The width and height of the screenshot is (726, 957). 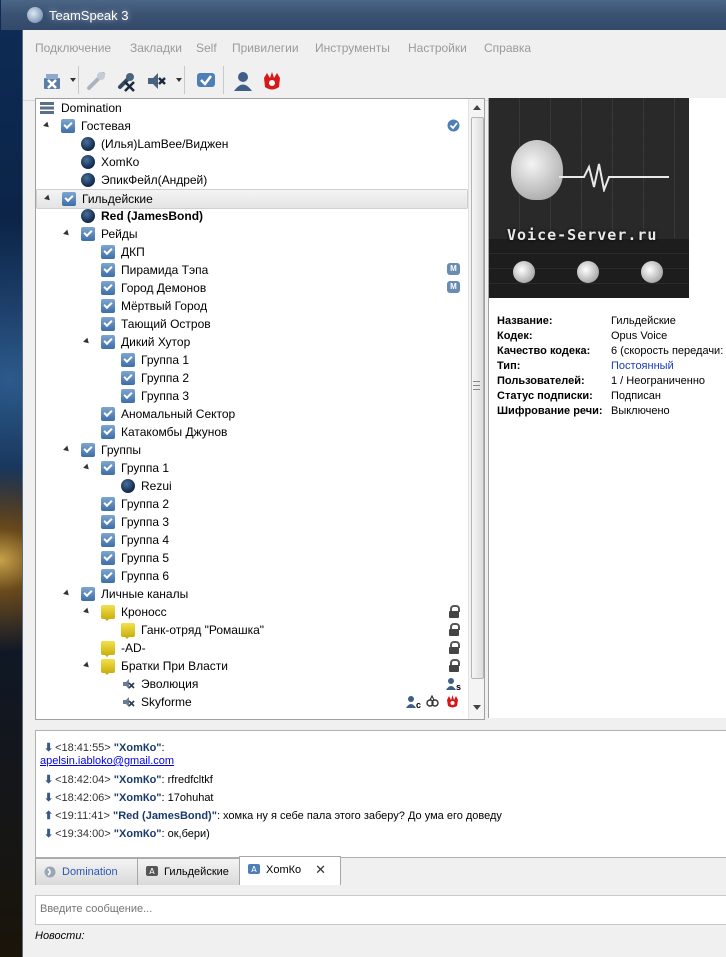 I want to click on tree-row: Тающий Остров, so click(x=251, y=324).